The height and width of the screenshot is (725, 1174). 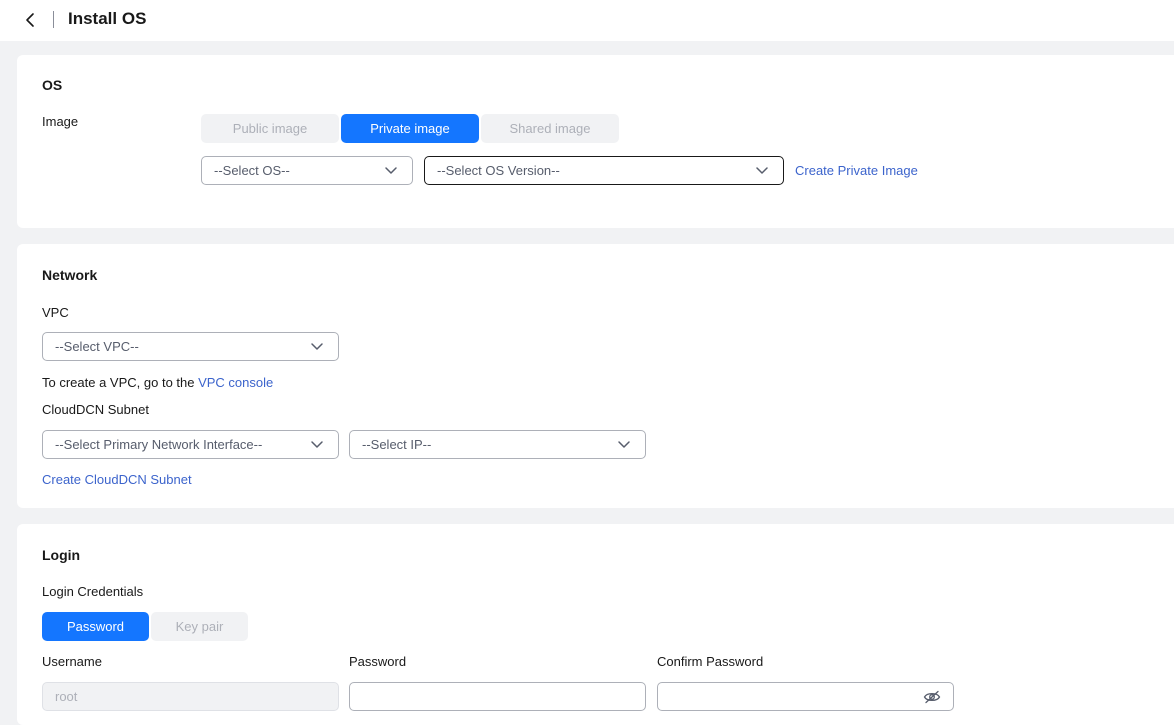 I want to click on primary-nic-select: --Select Primary Network Interface--, so click(x=190, y=444).